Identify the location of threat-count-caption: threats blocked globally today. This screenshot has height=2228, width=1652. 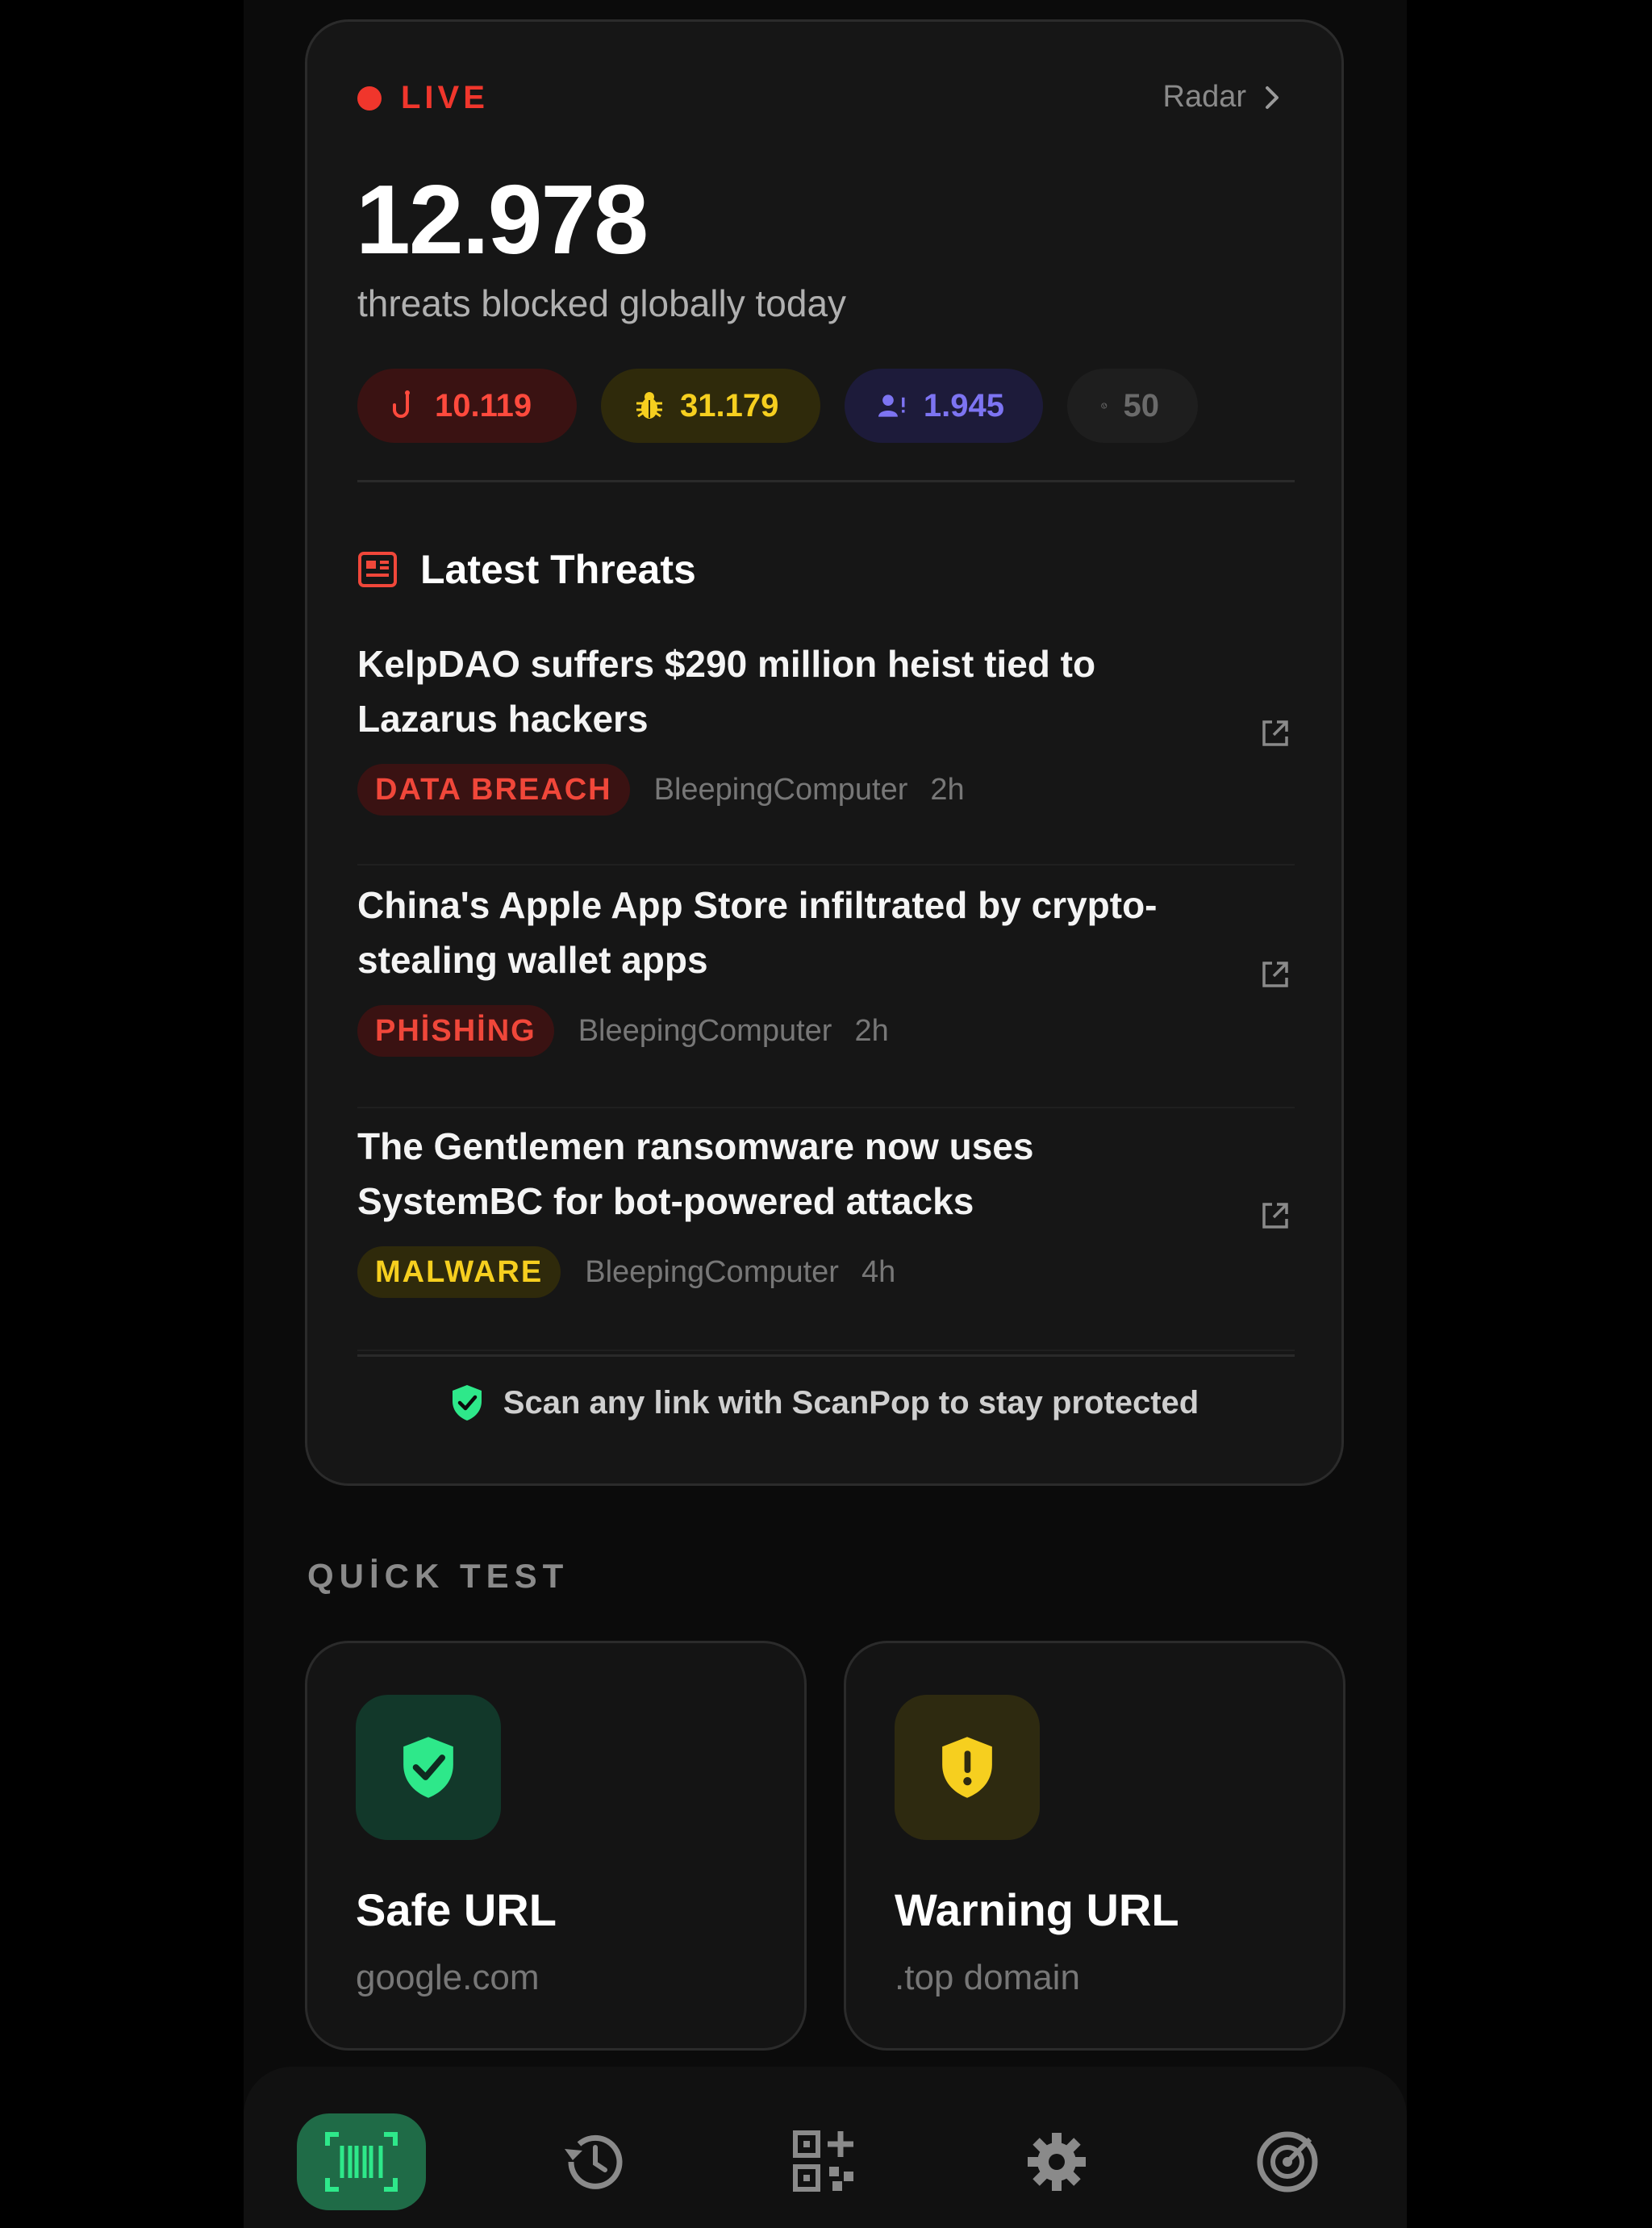
(602, 303).